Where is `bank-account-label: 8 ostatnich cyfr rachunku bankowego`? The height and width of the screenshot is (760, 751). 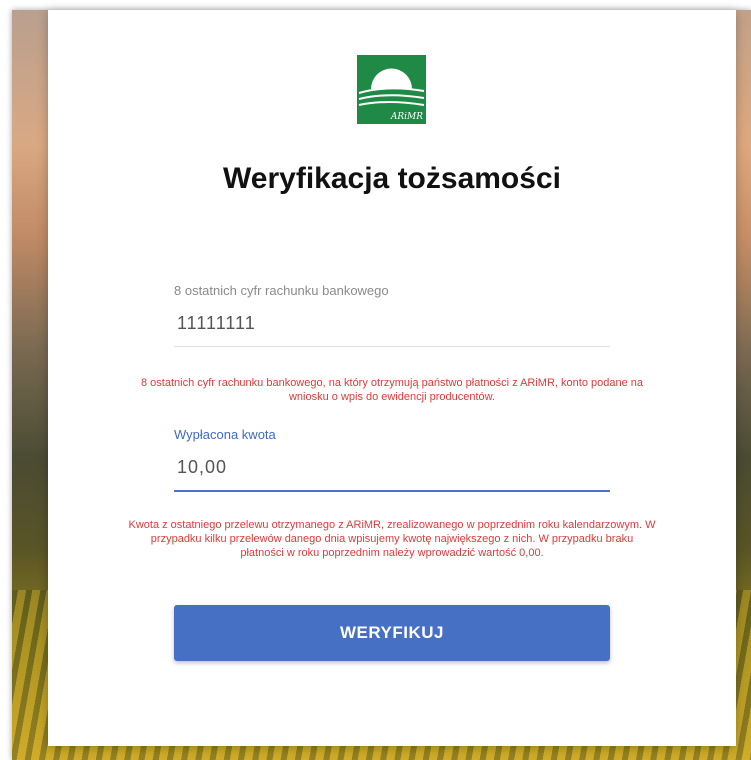 bank-account-label: 8 ostatnich cyfr rachunku bankowego is located at coordinates (281, 290).